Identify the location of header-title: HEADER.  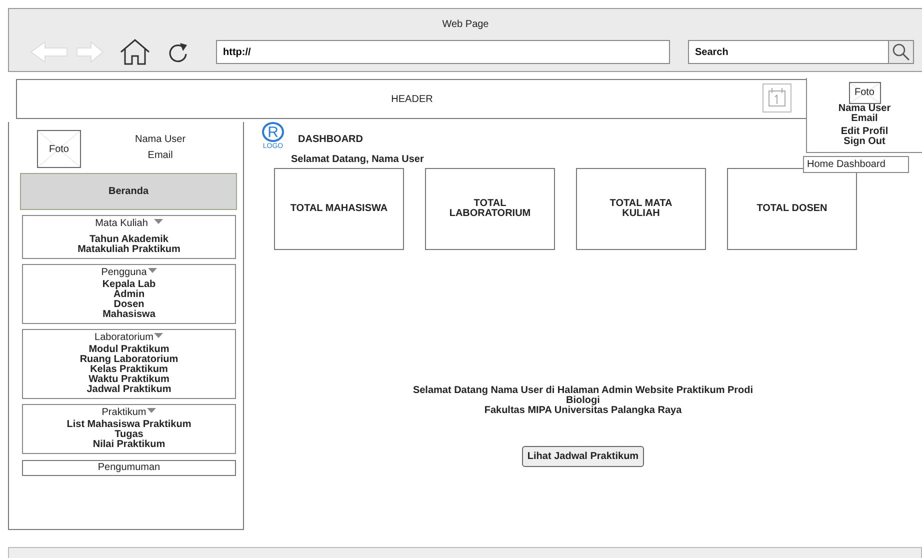
(412, 99).